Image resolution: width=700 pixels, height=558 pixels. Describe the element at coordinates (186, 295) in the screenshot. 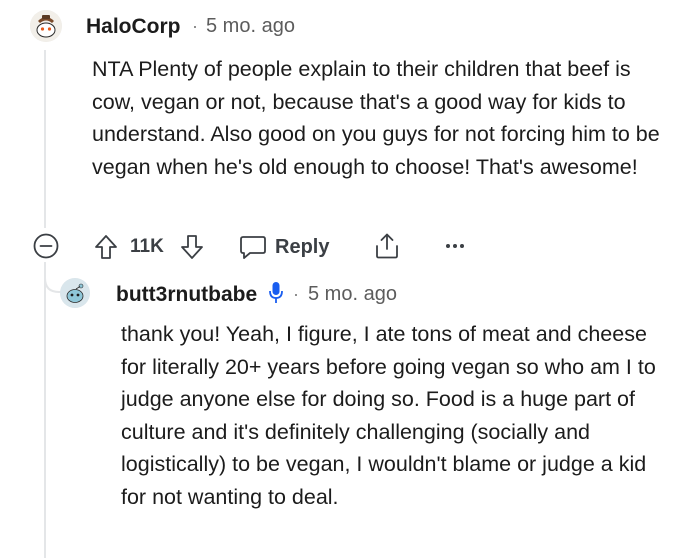

I see `reply-author: butt3rnutbabe` at that location.